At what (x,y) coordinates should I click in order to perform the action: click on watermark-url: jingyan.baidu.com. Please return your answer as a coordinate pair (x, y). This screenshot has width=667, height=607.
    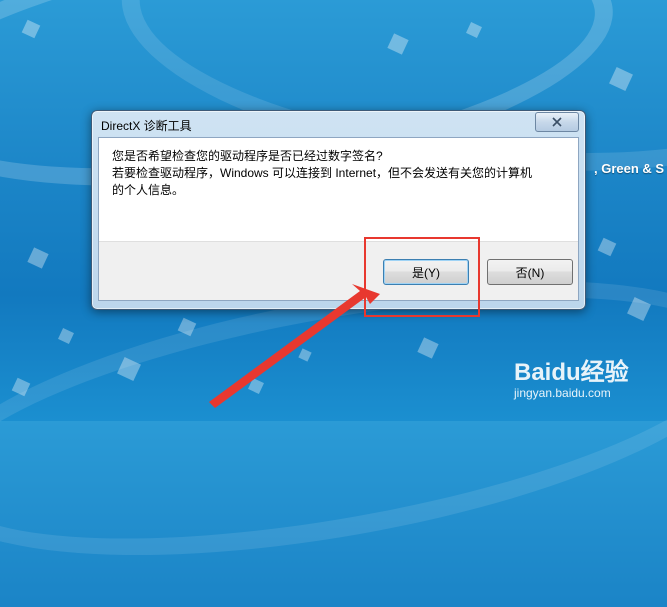
    Looking at the image, I should click on (562, 393).